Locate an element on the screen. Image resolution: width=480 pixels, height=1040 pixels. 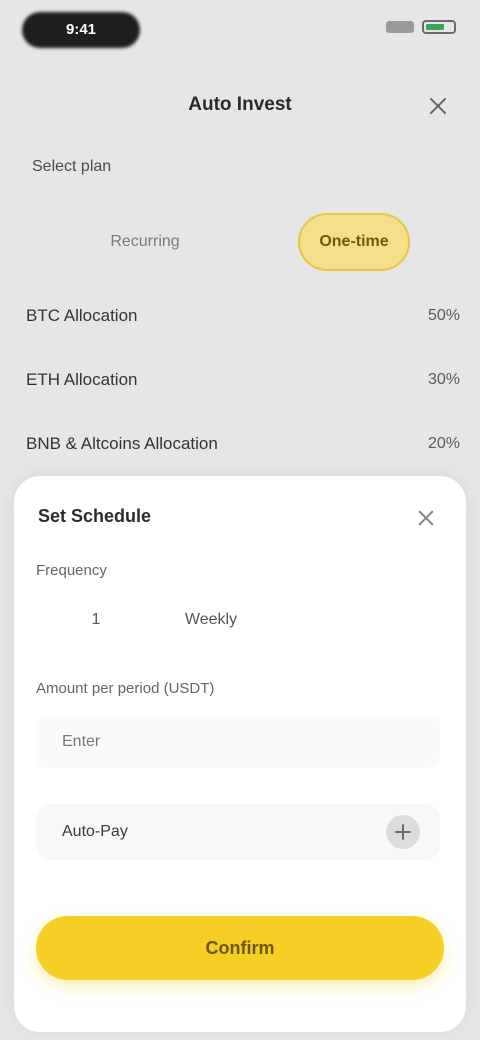
signal-icon is located at coordinates (400, 27).